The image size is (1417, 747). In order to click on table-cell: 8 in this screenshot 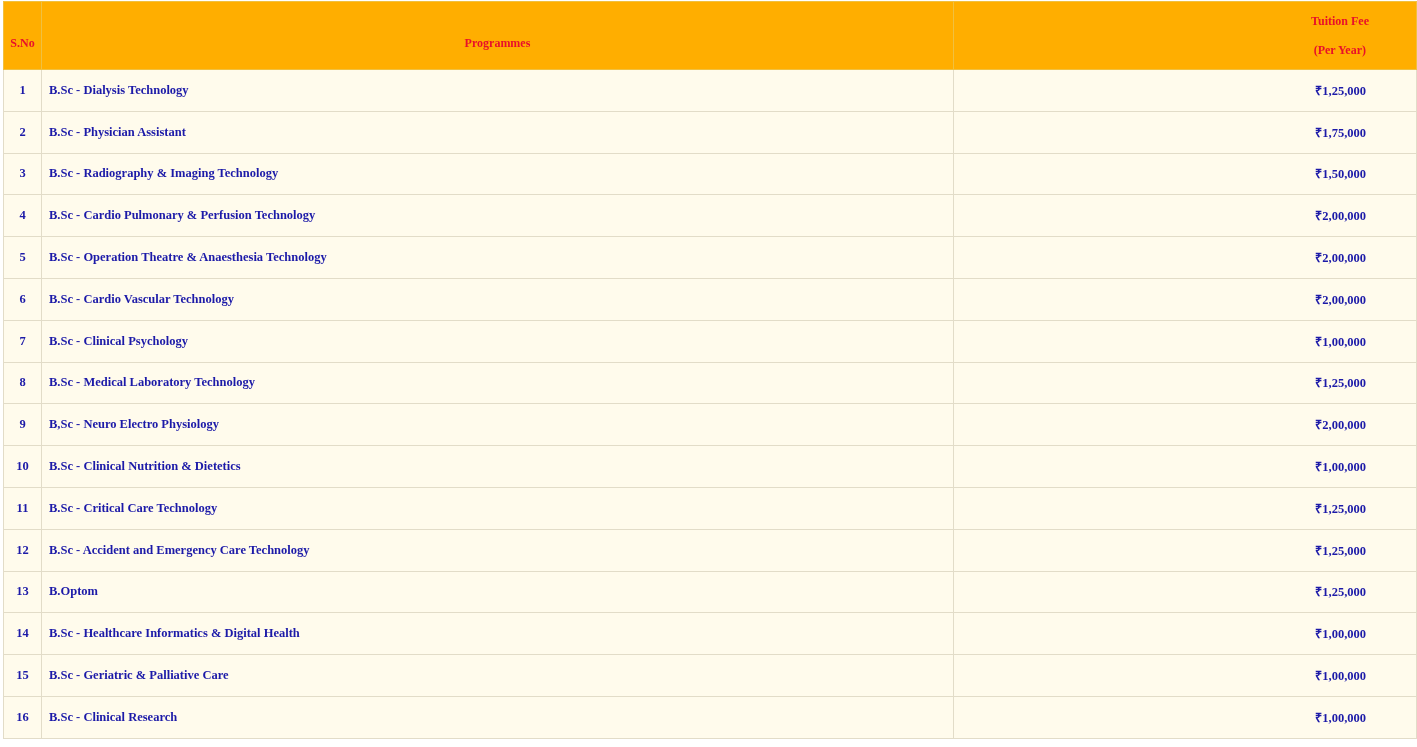, I will do `click(22, 382)`.